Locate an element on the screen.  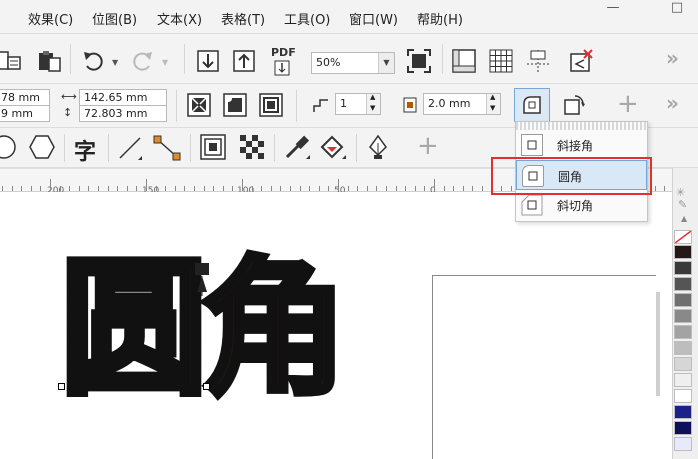
corner-chamfer-icon is located at coordinates (271, 105).